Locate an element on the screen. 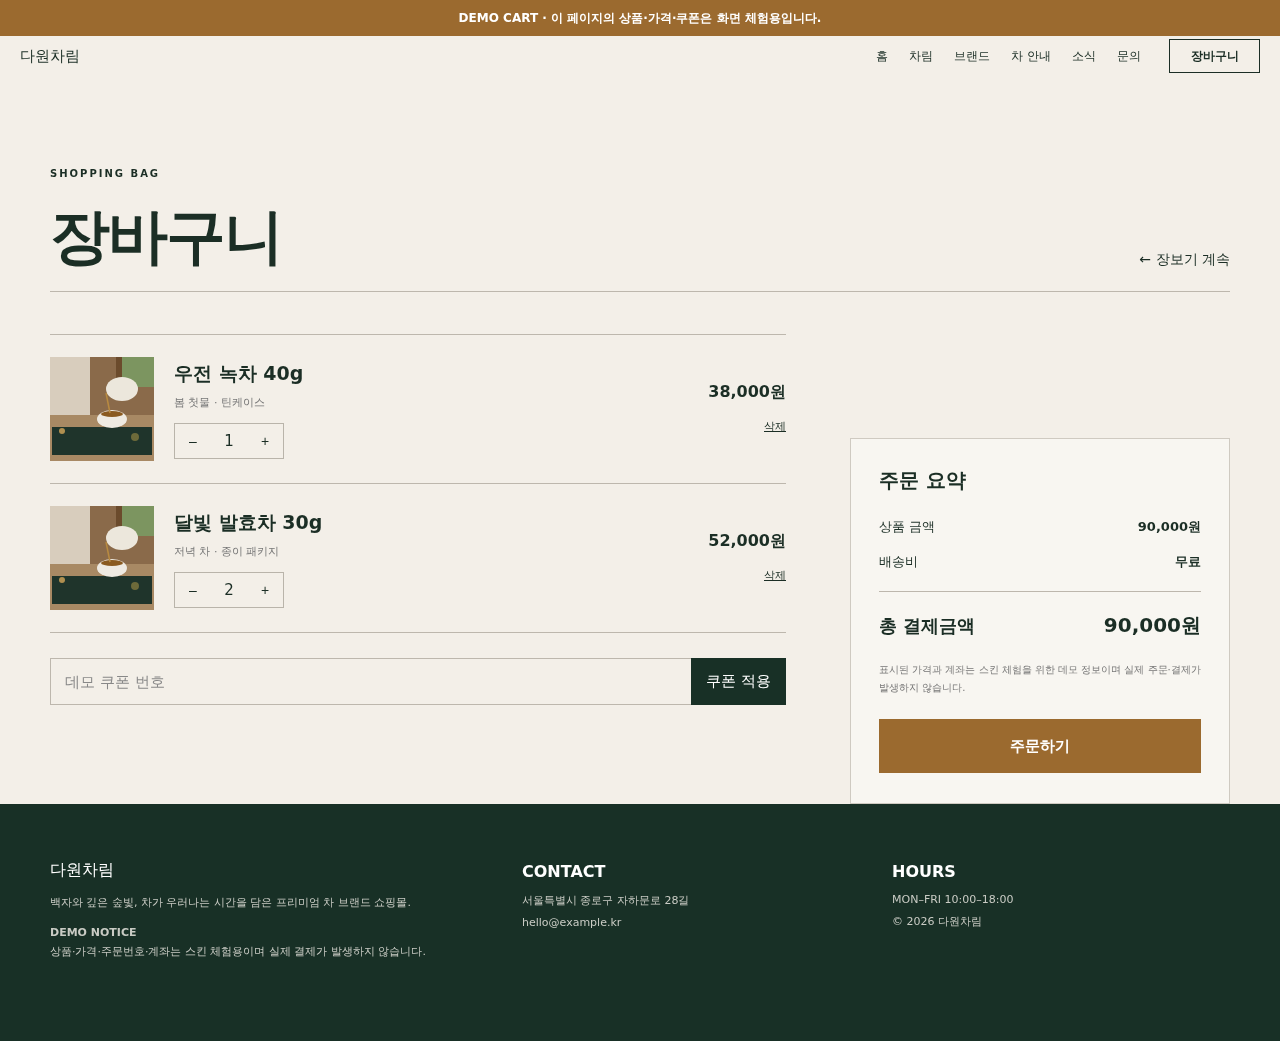 Image resolution: width=1280 pixels, height=1041 pixels. product-name: 우전 녹차 40g is located at coordinates (441, 374).